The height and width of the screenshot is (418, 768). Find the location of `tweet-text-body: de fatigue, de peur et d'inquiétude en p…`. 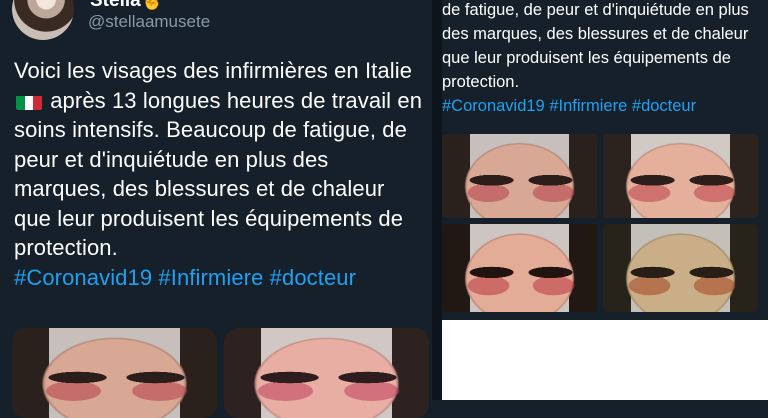

tweet-text-body: de fatigue, de peur et d'inquiétude en p… is located at coordinates (595, 46).